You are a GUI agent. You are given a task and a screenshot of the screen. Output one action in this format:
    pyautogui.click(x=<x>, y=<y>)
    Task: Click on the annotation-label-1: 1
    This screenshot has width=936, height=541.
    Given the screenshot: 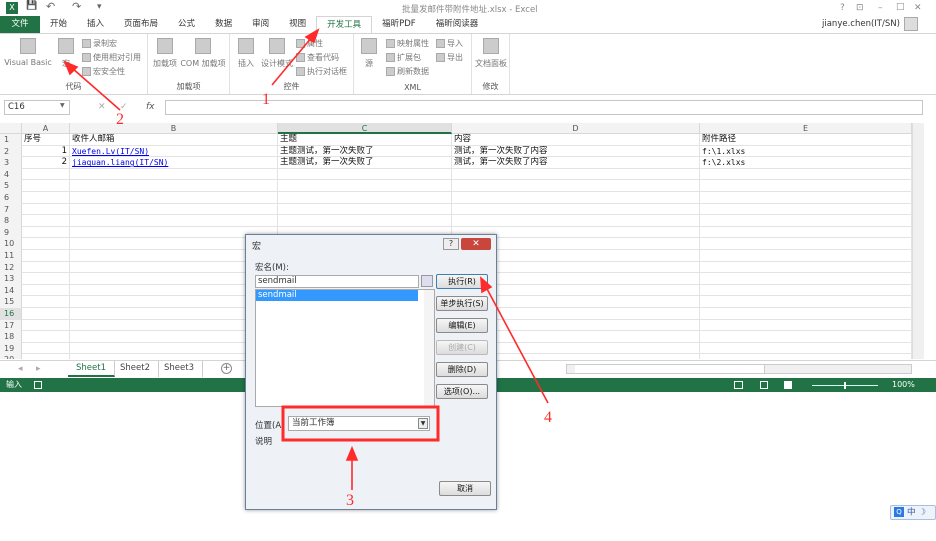 What is the action you would take?
    pyautogui.click(x=266, y=99)
    